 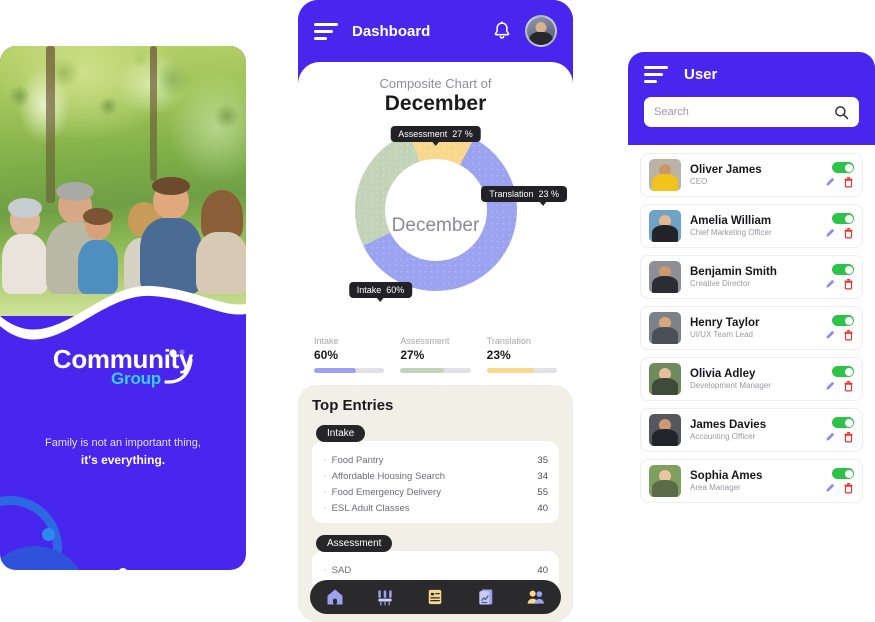 I want to click on stat-value: 27%, so click(x=412, y=355).